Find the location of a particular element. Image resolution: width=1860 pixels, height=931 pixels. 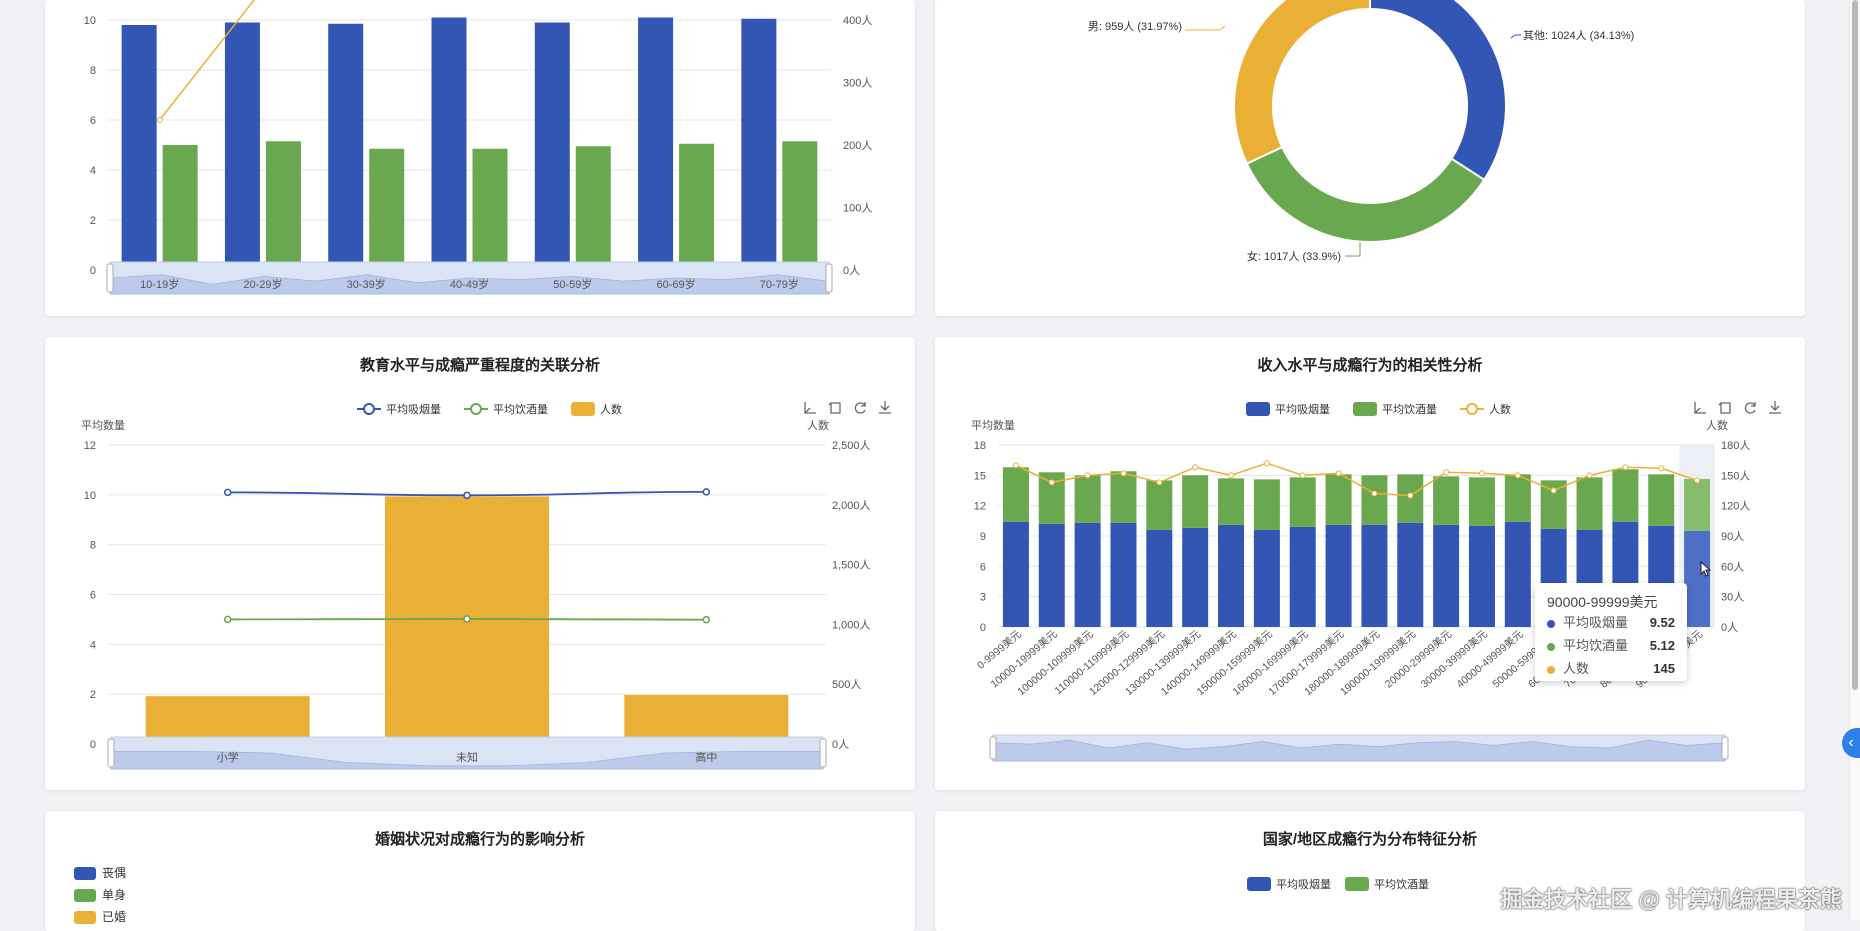

donut-slice-male is located at coordinates (1302, 82).